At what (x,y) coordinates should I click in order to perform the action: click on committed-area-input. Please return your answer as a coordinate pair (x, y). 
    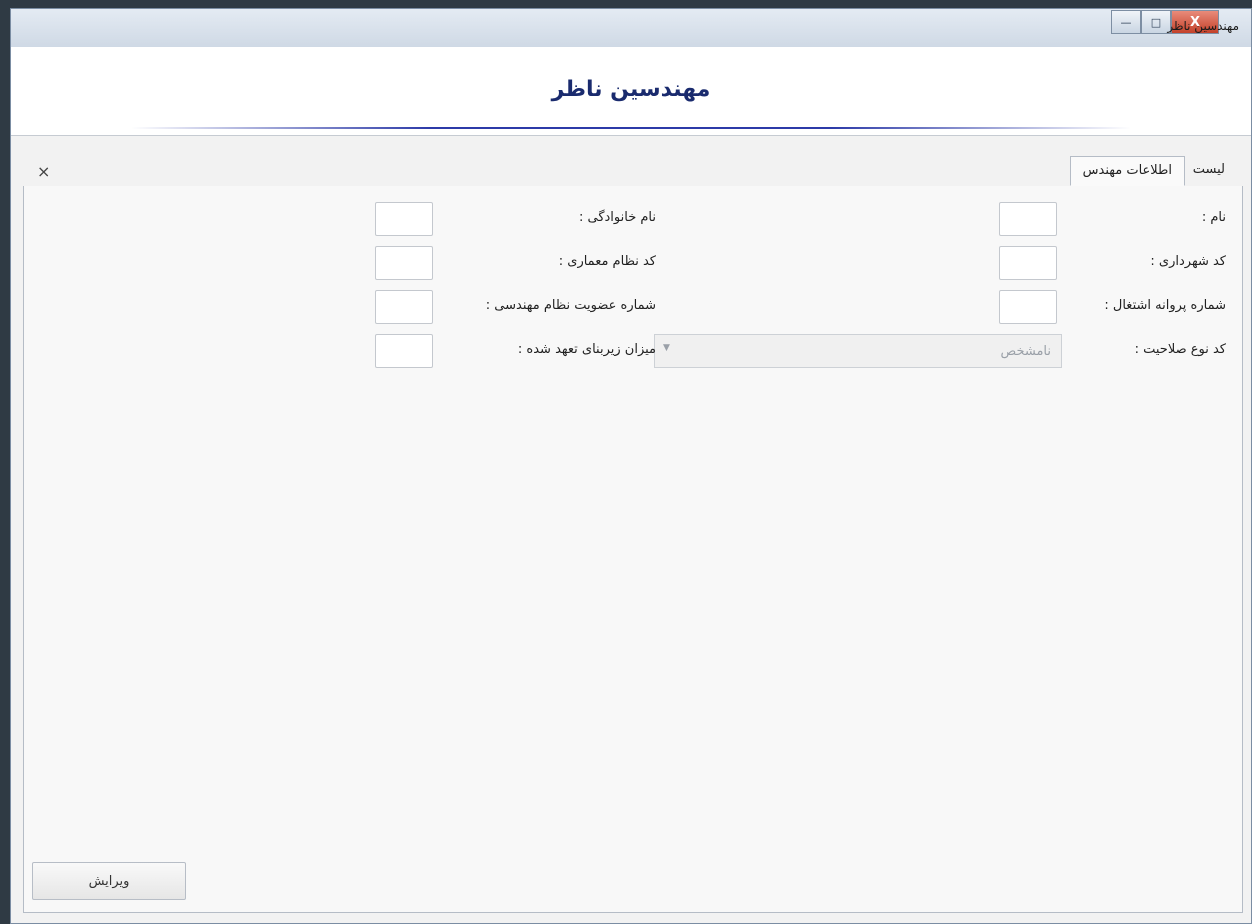
    Looking at the image, I should click on (404, 351).